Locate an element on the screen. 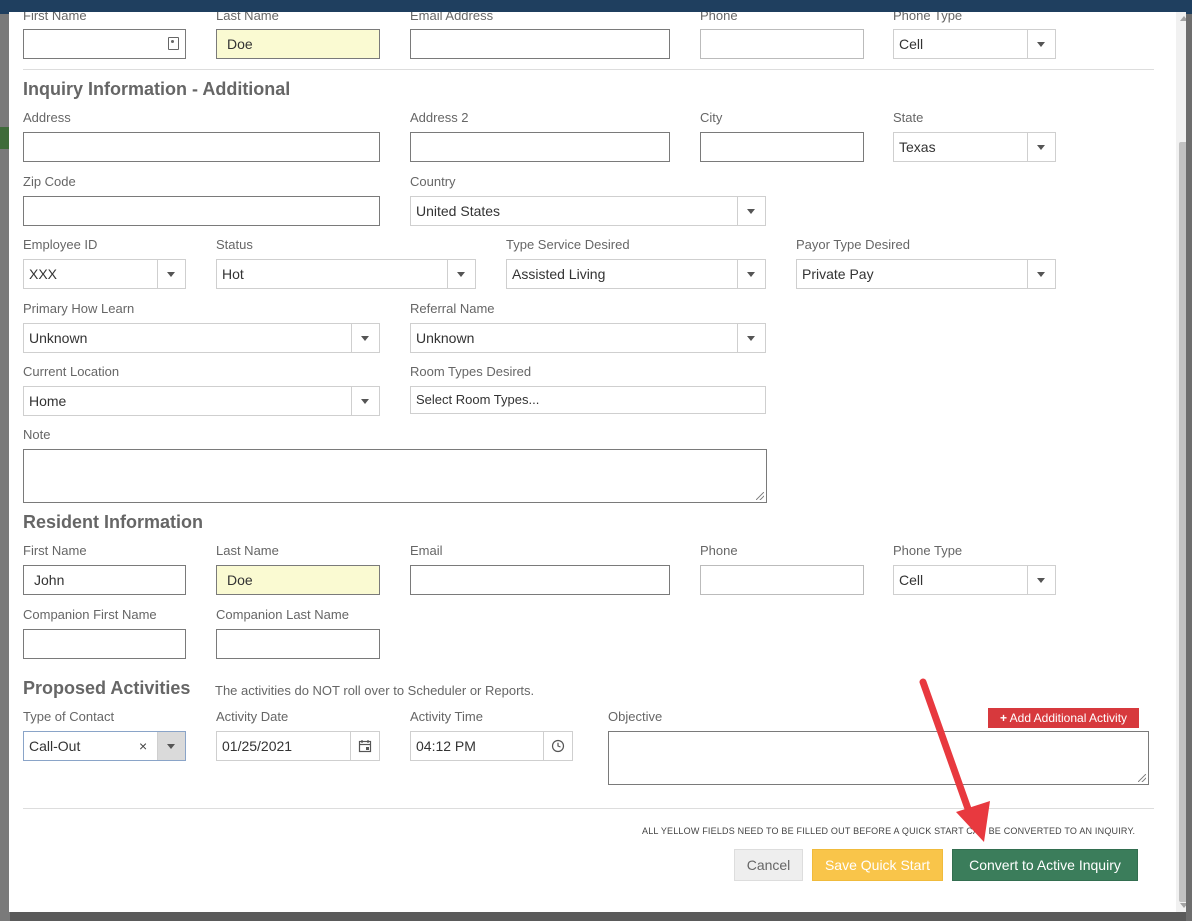 The image size is (1192, 921). country-value: United States is located at coordinates (458, 211).